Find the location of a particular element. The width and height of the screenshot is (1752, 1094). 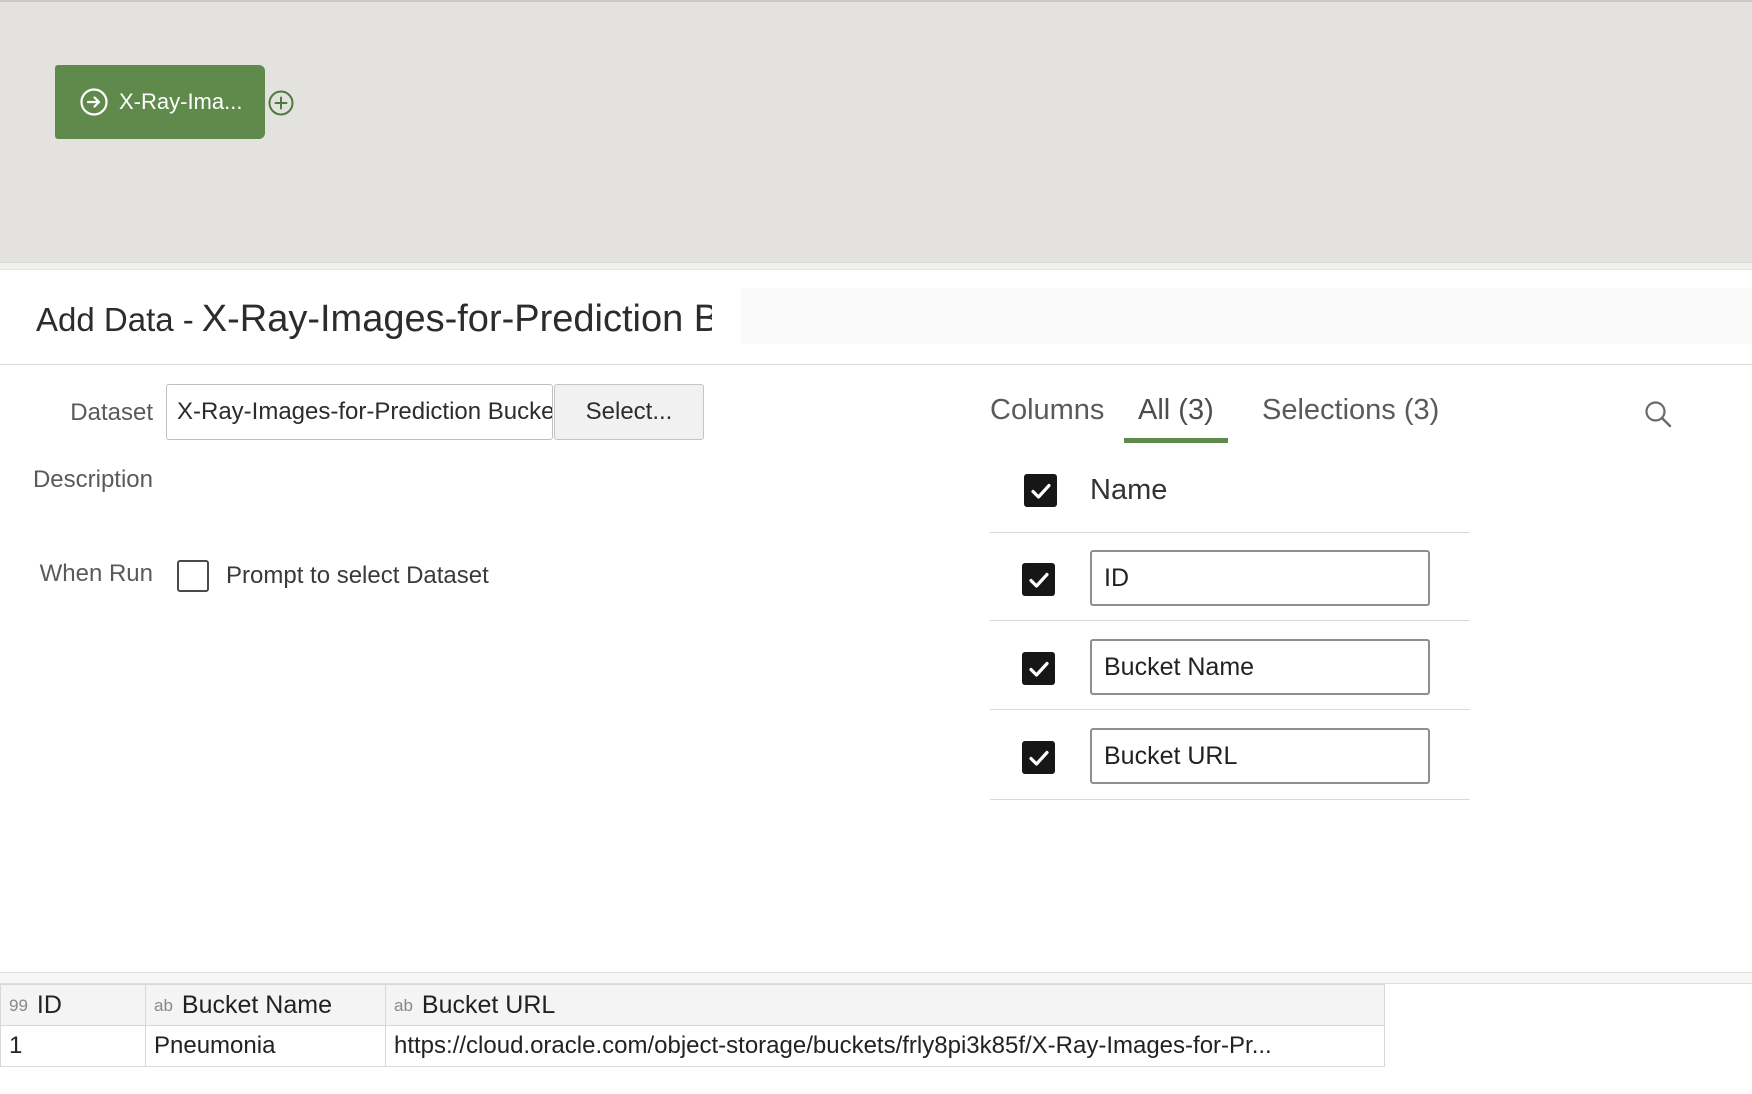

grid-header-bucket-url: ab Bucket URL is located at coordinates (885, 1005).